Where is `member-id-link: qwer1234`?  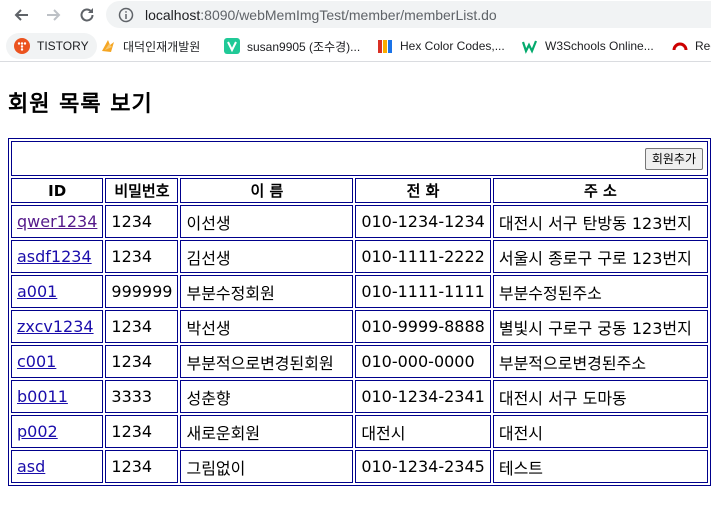
member-id-link: qwer1234 is located at coordinates (57, 221).